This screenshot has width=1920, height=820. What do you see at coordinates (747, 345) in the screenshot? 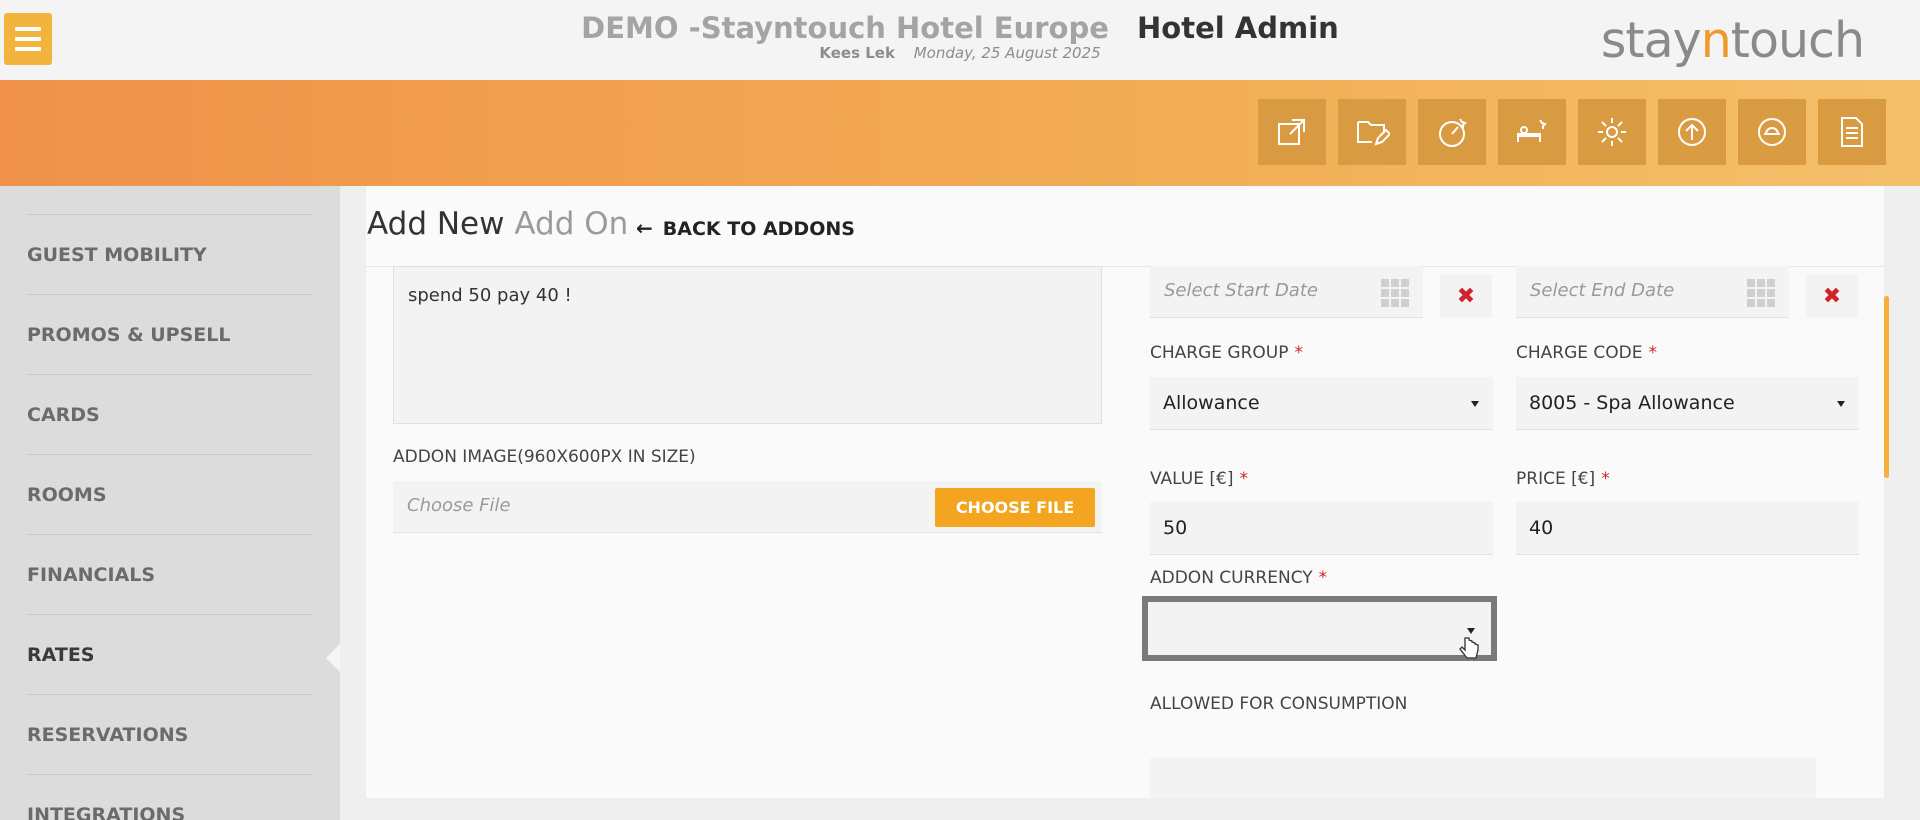
I see `description-textarea: spend 50 pay 40 !` at bounding box center [747, 345].